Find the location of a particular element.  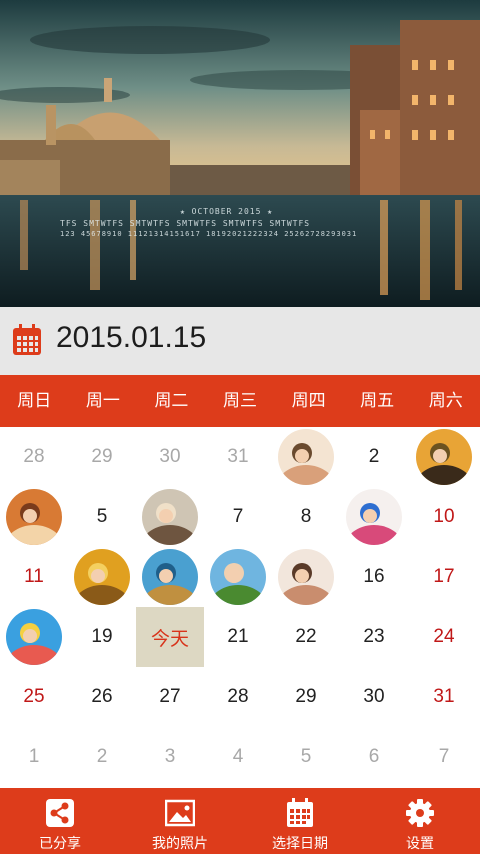

tab-shared: 已分享 is located at coordinates (60, 821).